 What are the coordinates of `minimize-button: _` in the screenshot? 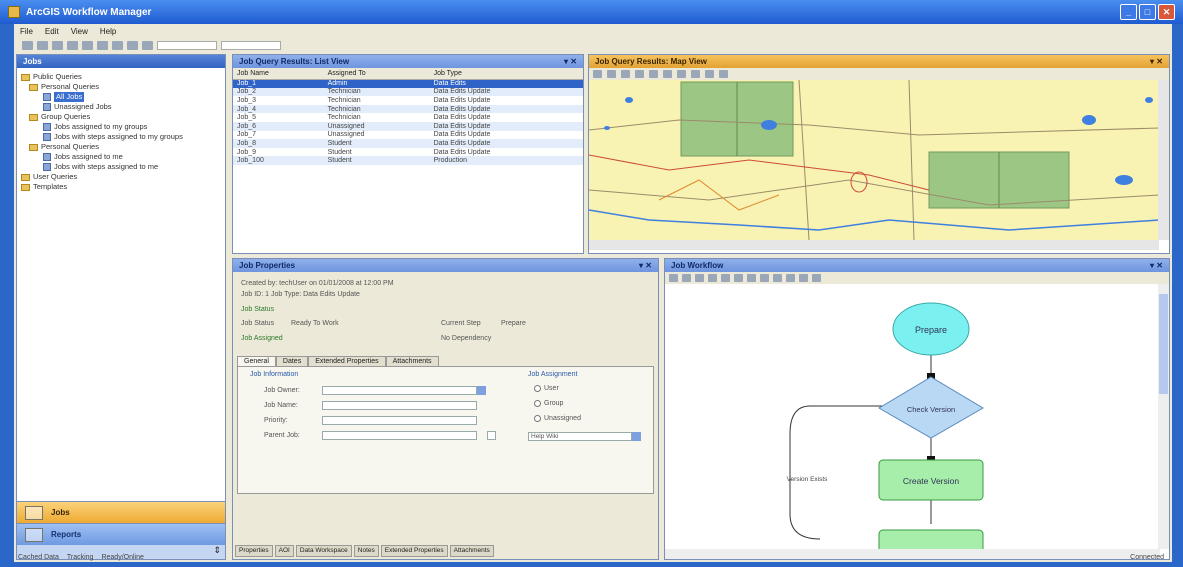 It's located at (1128, 12).